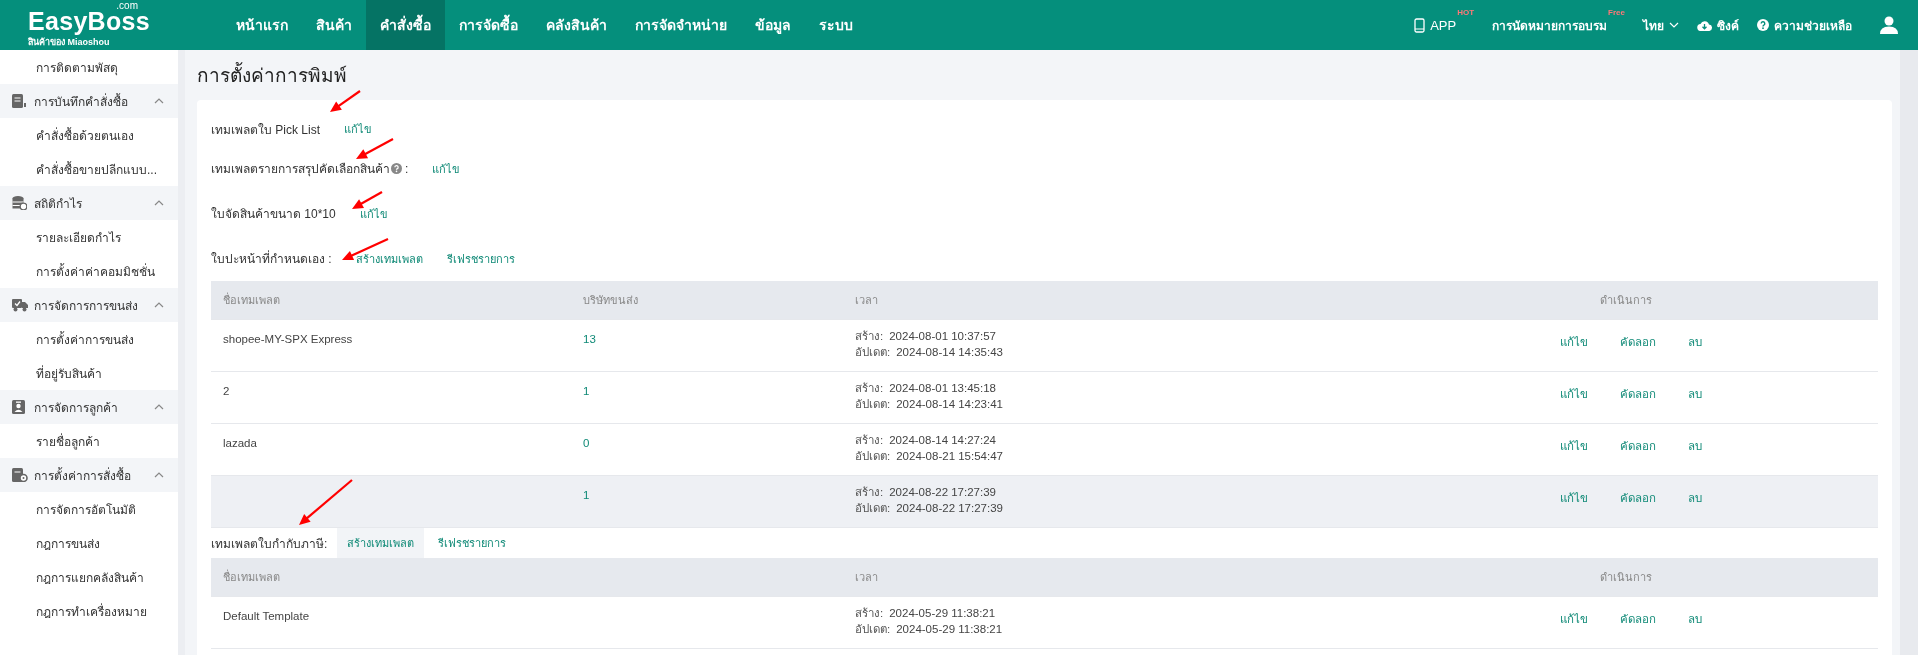  I want to click on sidebar-group: สถิติกำไร, so click(89, 203).